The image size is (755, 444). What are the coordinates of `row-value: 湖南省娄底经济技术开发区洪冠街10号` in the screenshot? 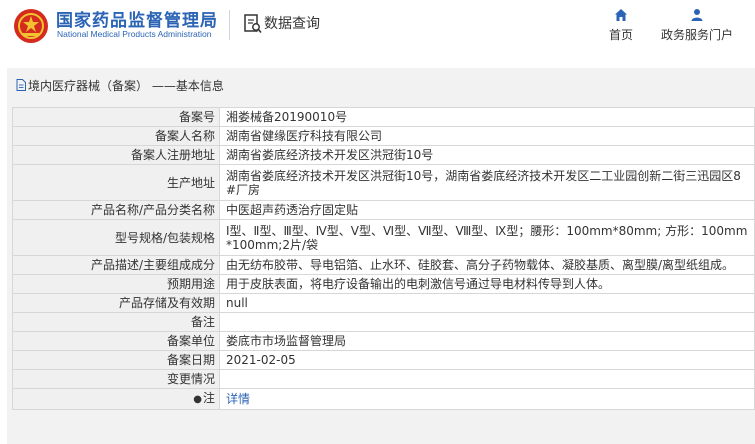 It's located at (487, 155).